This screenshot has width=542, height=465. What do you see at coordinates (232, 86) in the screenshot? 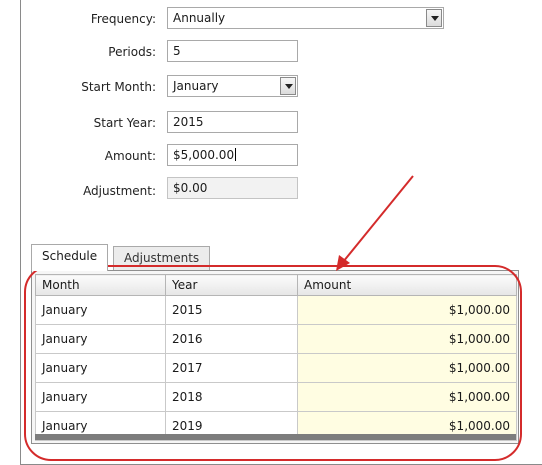
I see `start-month-select: January` at bounding box center [232, 86].